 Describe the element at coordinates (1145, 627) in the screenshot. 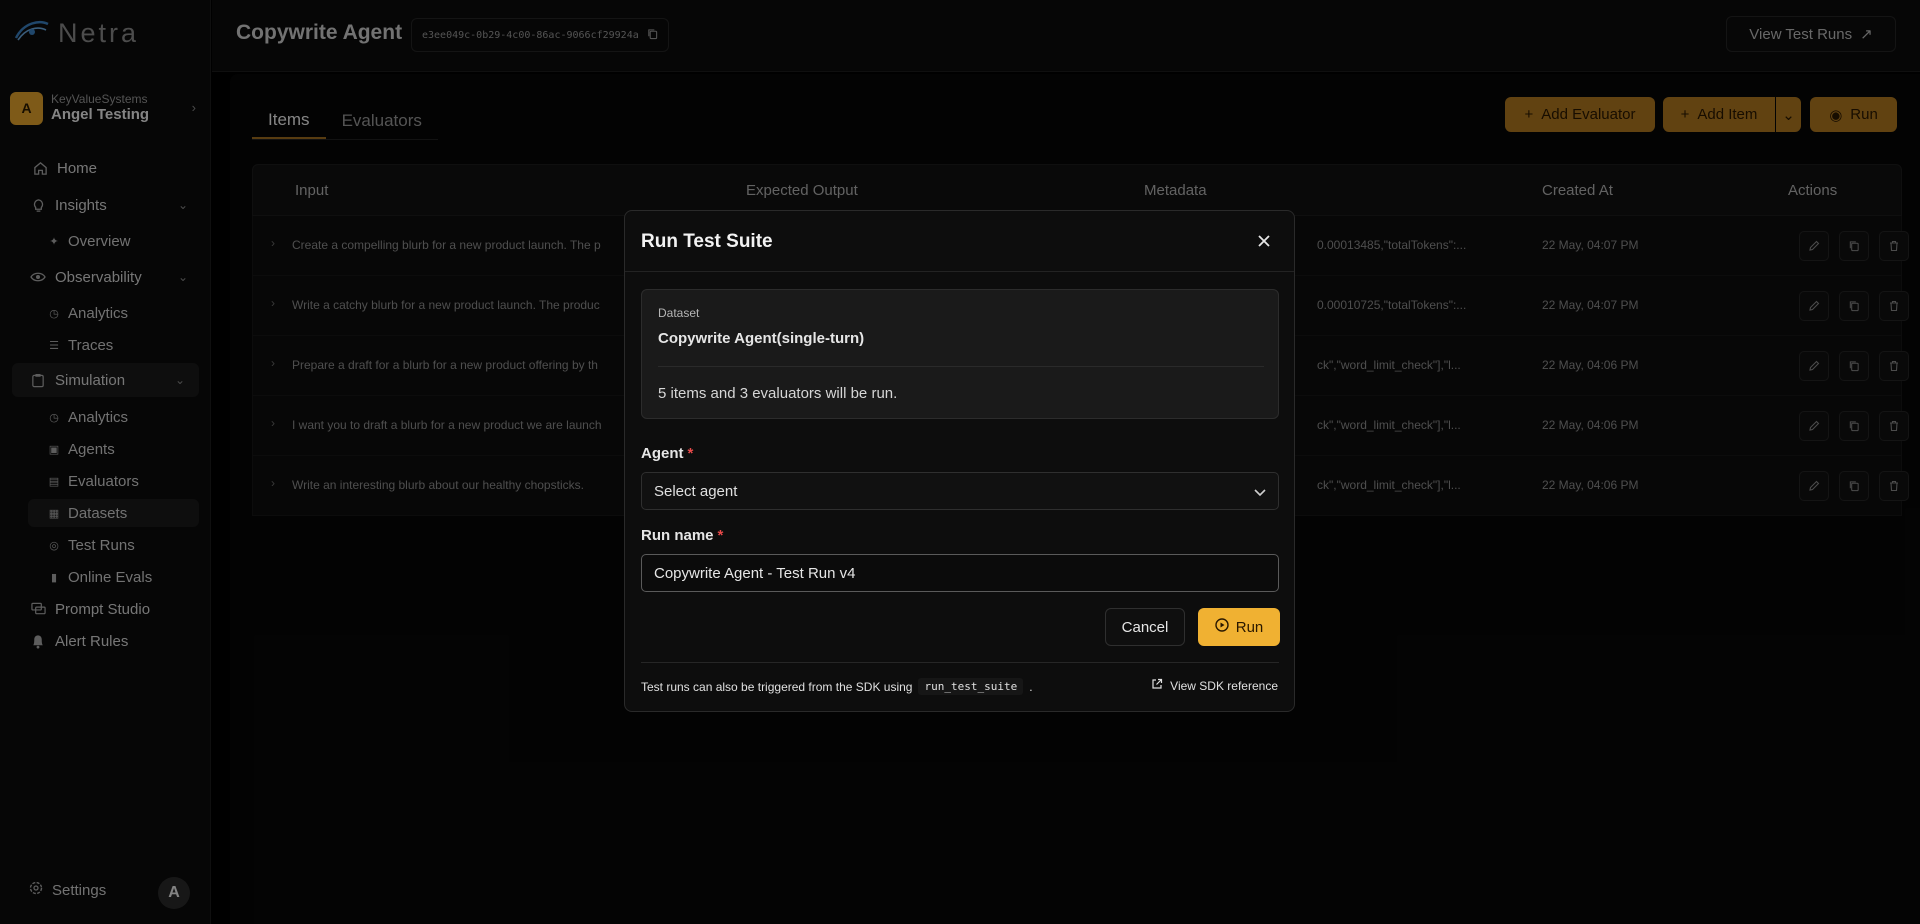

I see `cancel-button: Cancel` at that location.